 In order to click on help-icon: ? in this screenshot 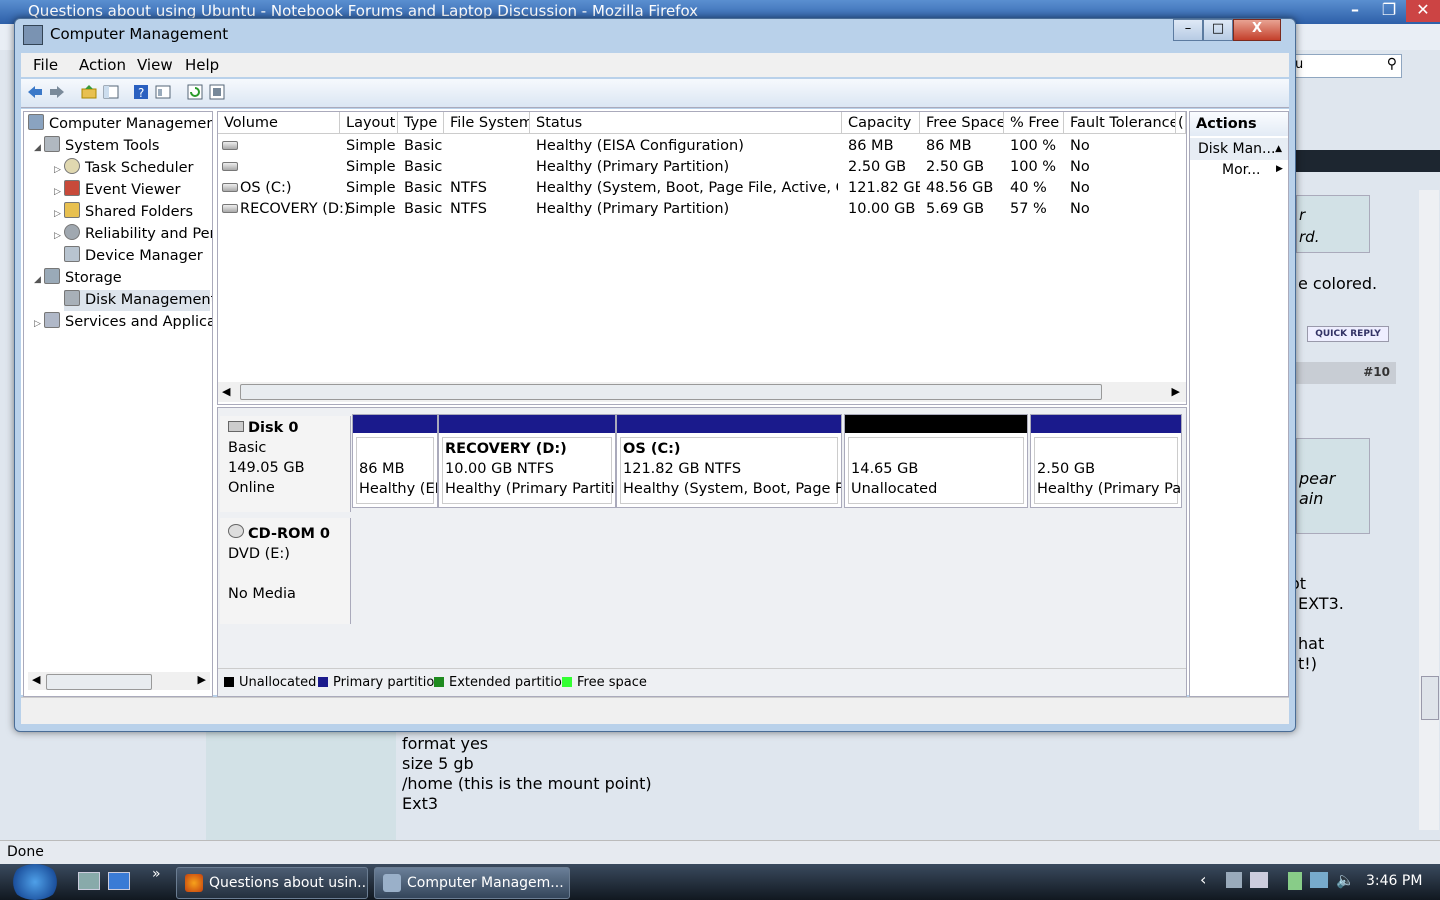, I will do `click(141, 92)`.